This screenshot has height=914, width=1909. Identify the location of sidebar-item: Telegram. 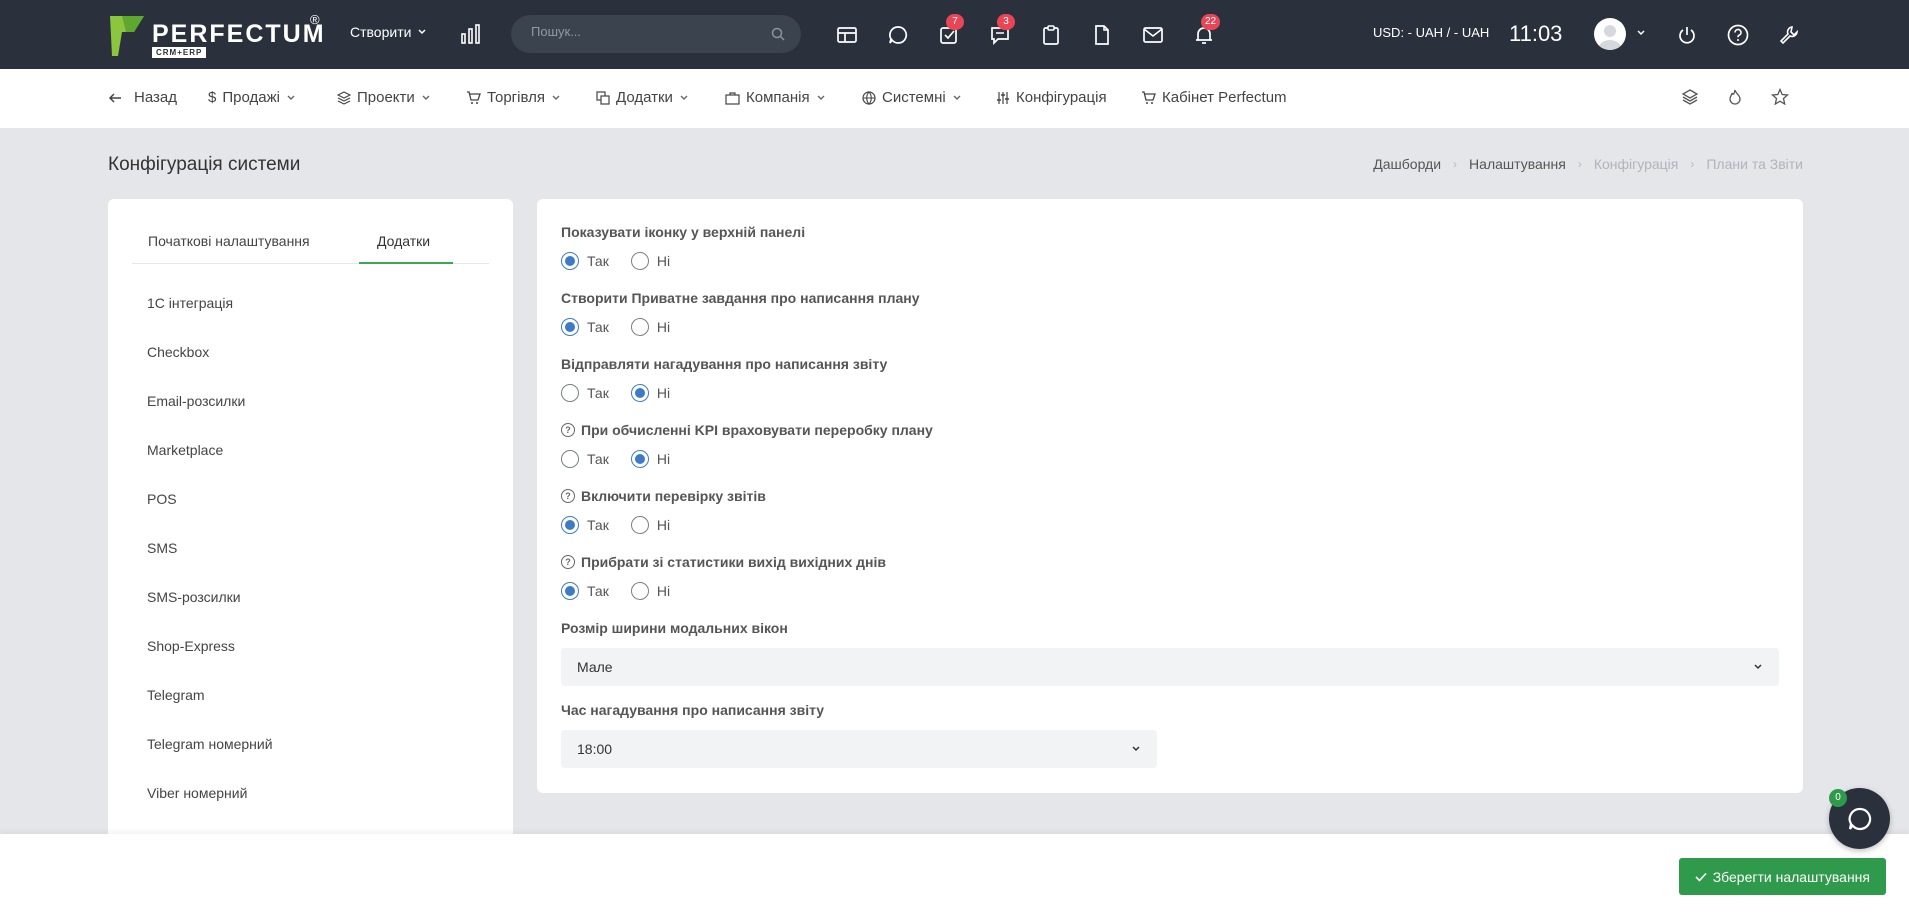
(176, 695).